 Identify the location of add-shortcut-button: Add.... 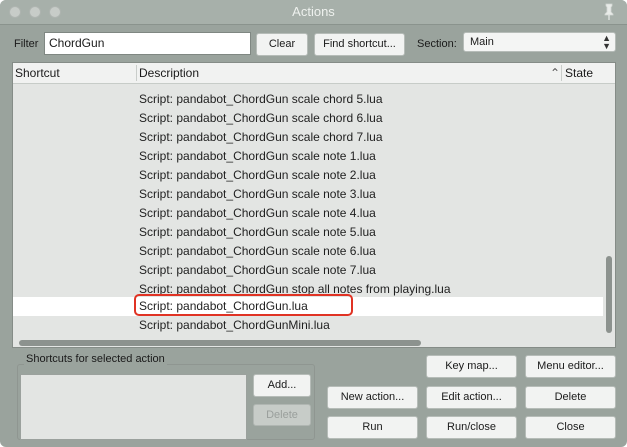
(282, 385).